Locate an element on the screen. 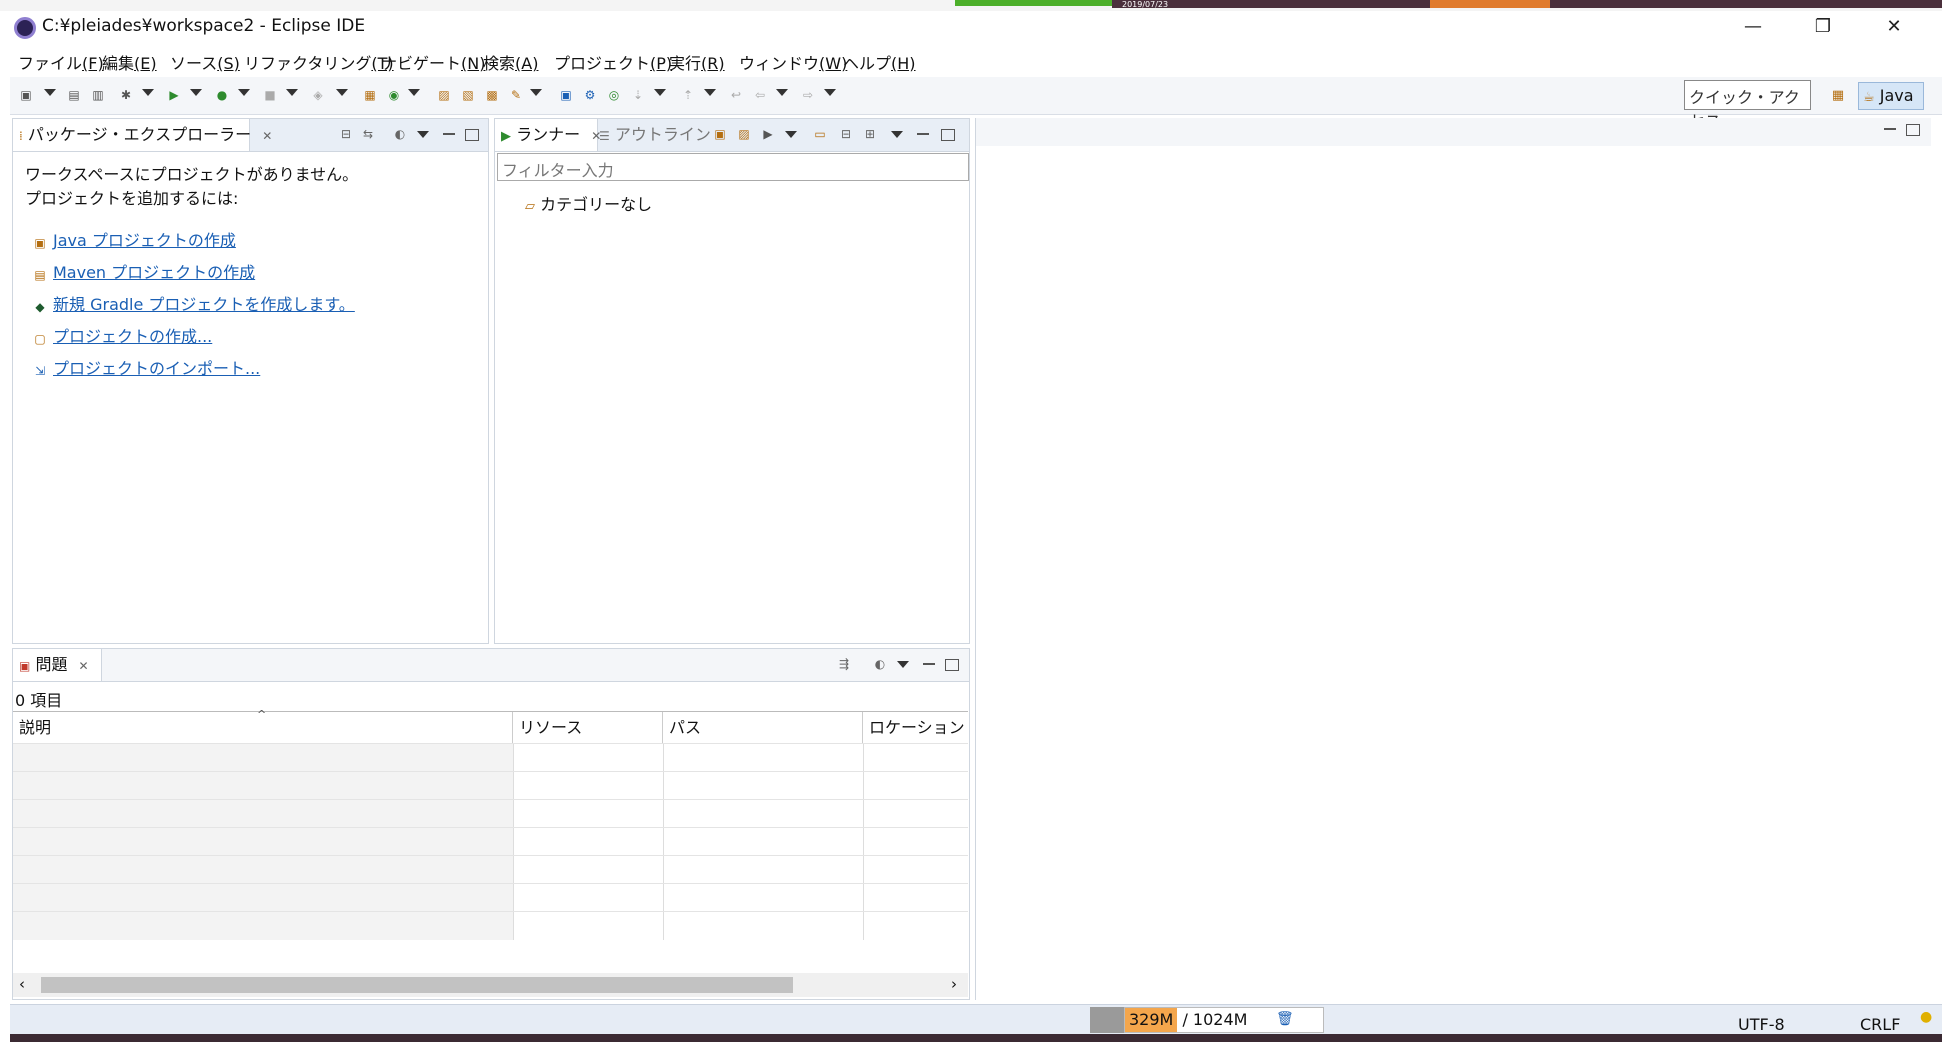 Image resolution: width=1942 pixels, height=1042 pixels. line-delimiter: CRLF is located at coordinates (1880, 1024).